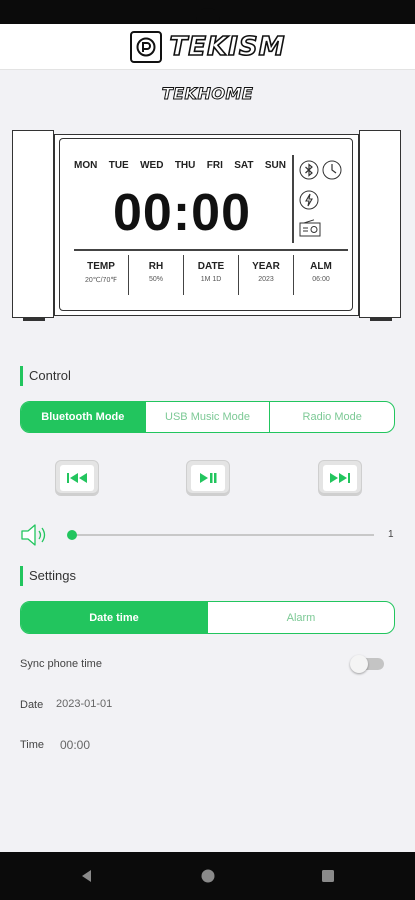 The image size is (415, 900). I want to click on sync-phone-time-toggle-knob, so click(359, 664).